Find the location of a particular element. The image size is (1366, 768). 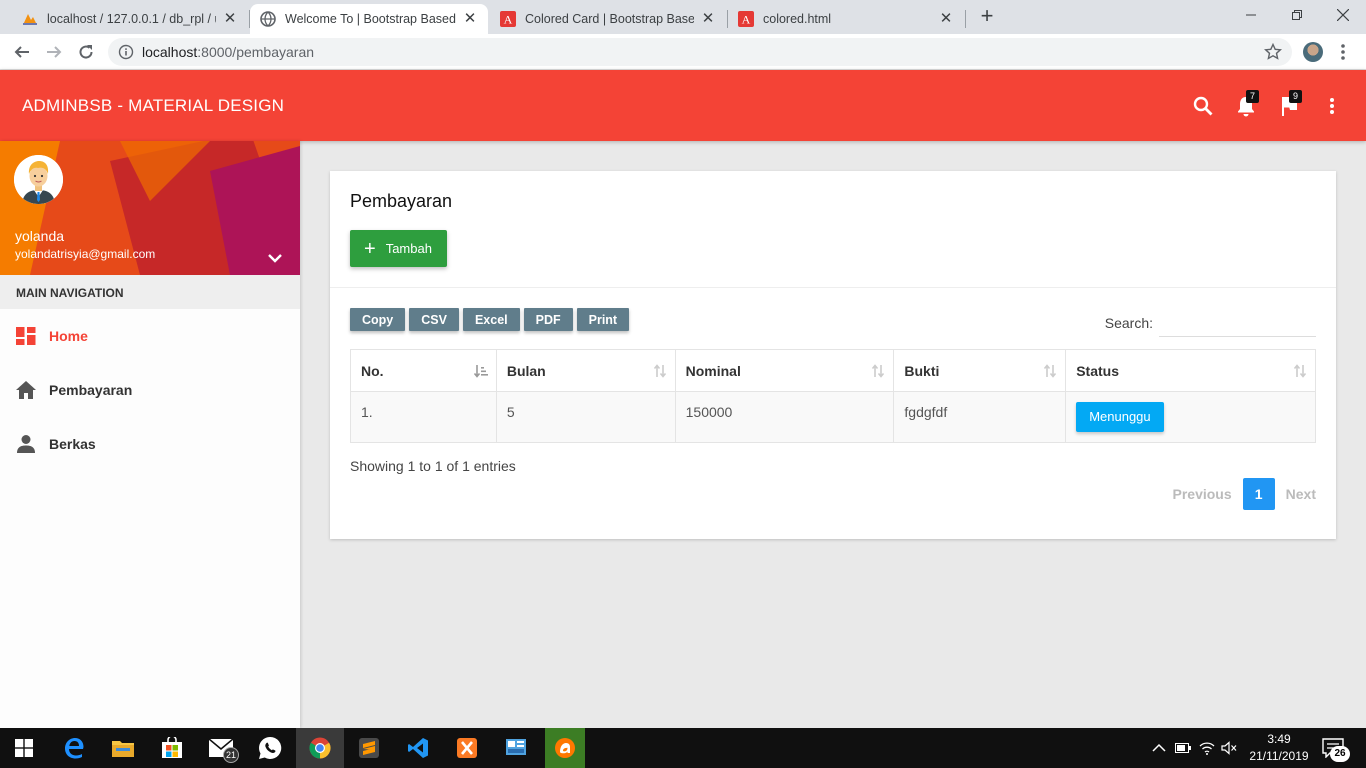

reload-button is located at coordinates (86, 52).